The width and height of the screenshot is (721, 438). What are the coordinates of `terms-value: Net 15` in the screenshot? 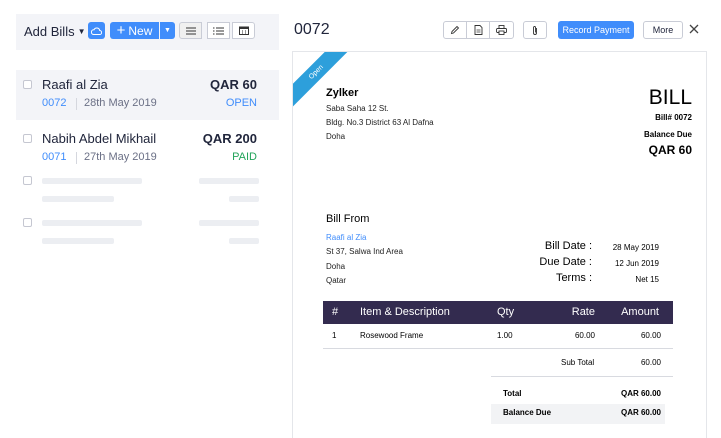 It's located at (647, 279).